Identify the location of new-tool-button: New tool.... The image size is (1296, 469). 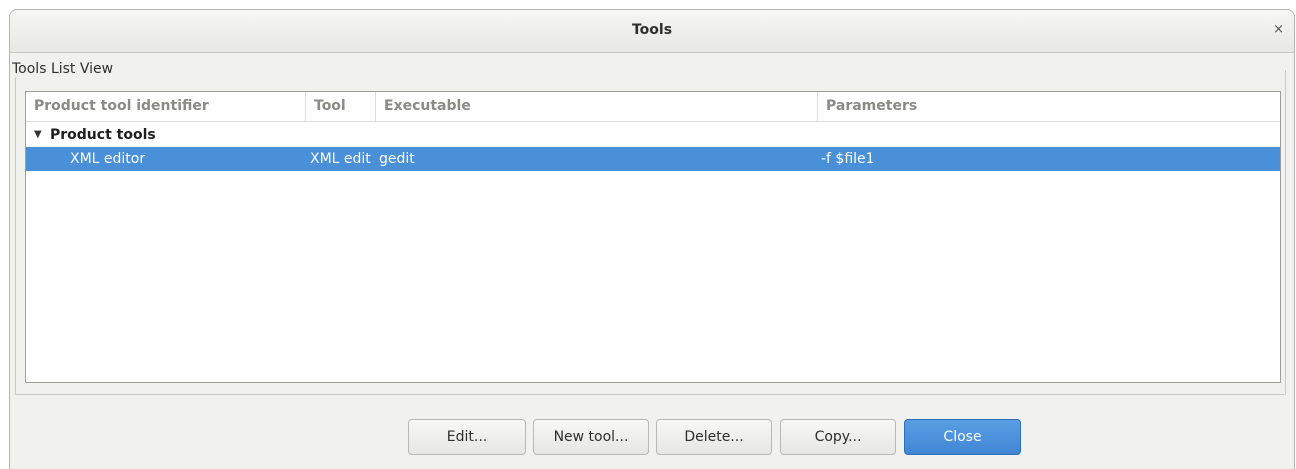
(591, 437).